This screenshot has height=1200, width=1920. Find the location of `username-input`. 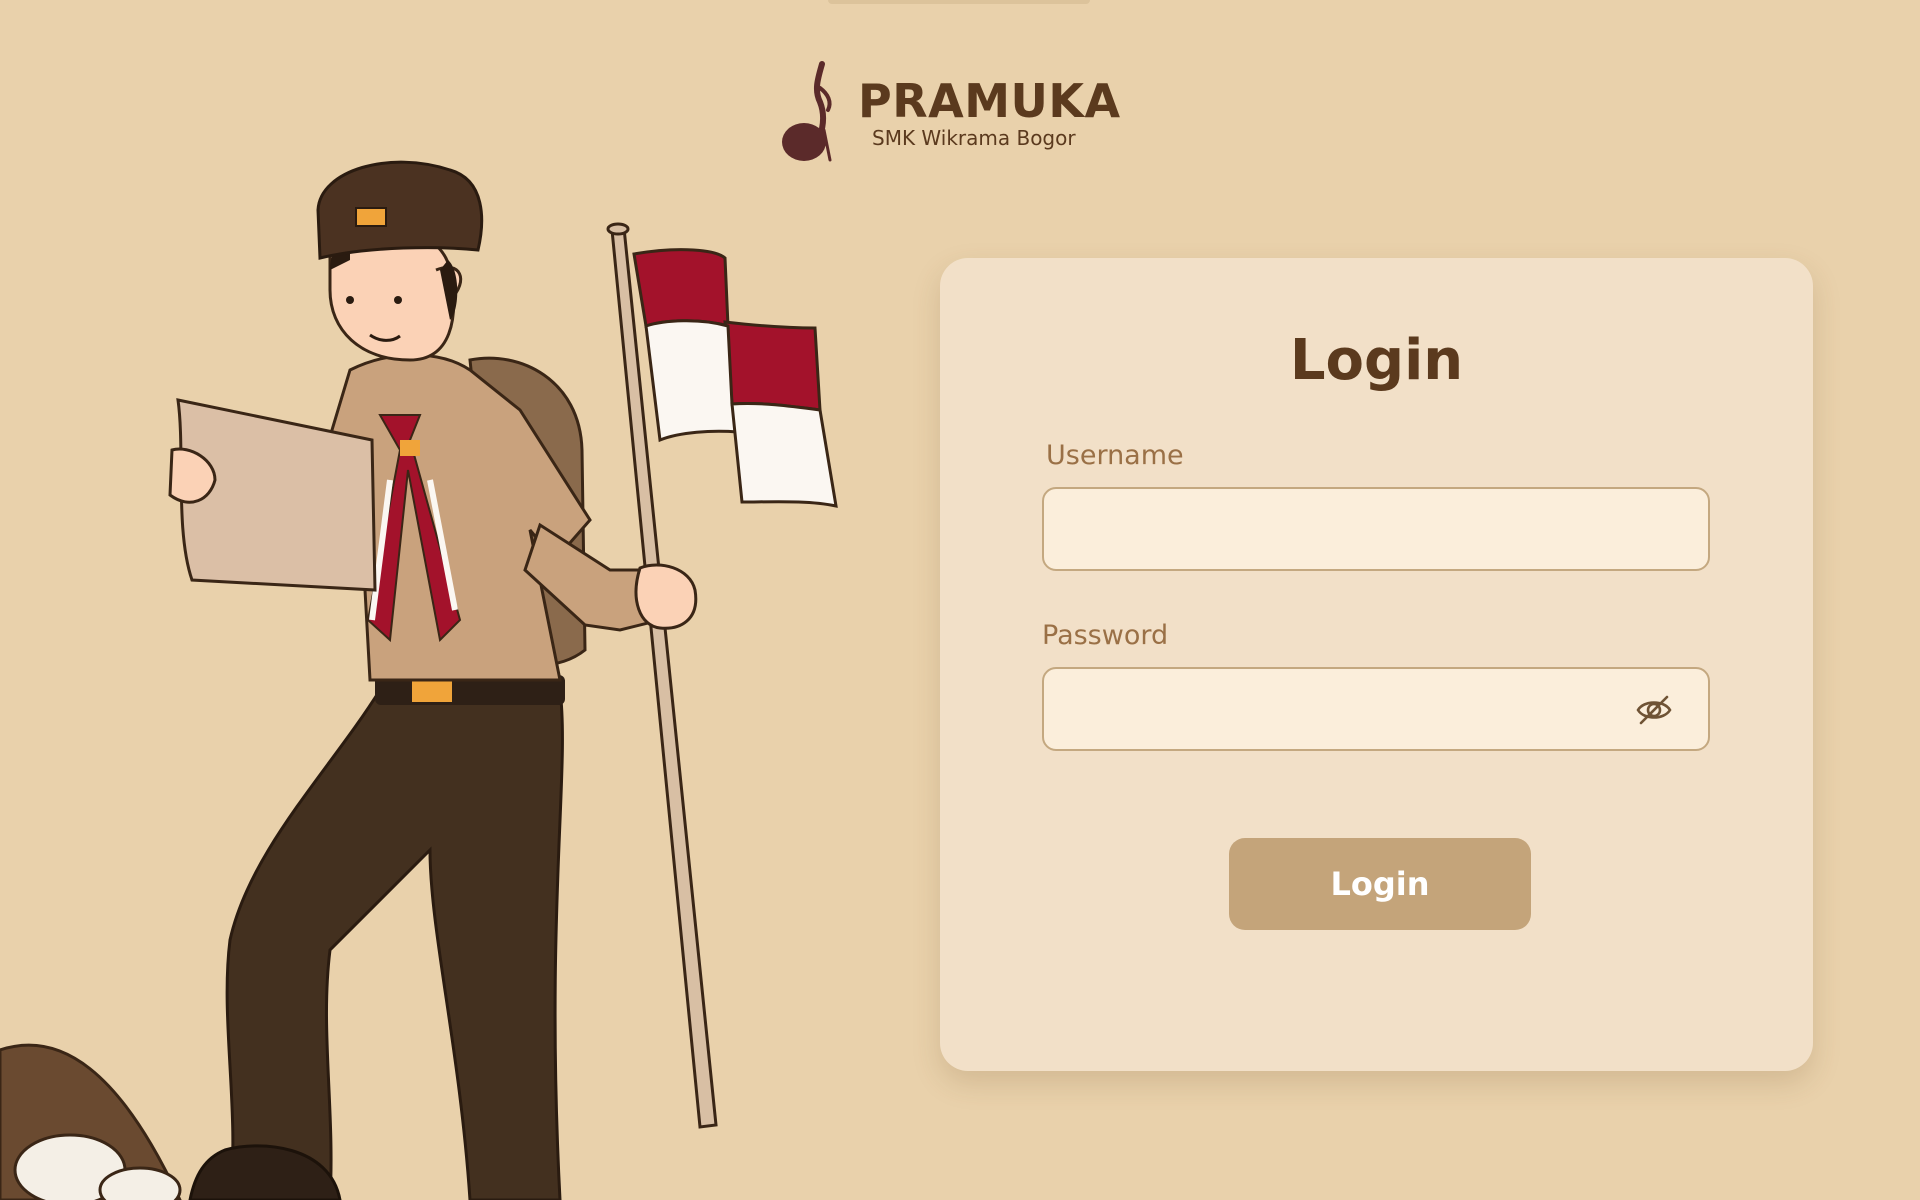

username-input is located at coordinates (1376, 529).